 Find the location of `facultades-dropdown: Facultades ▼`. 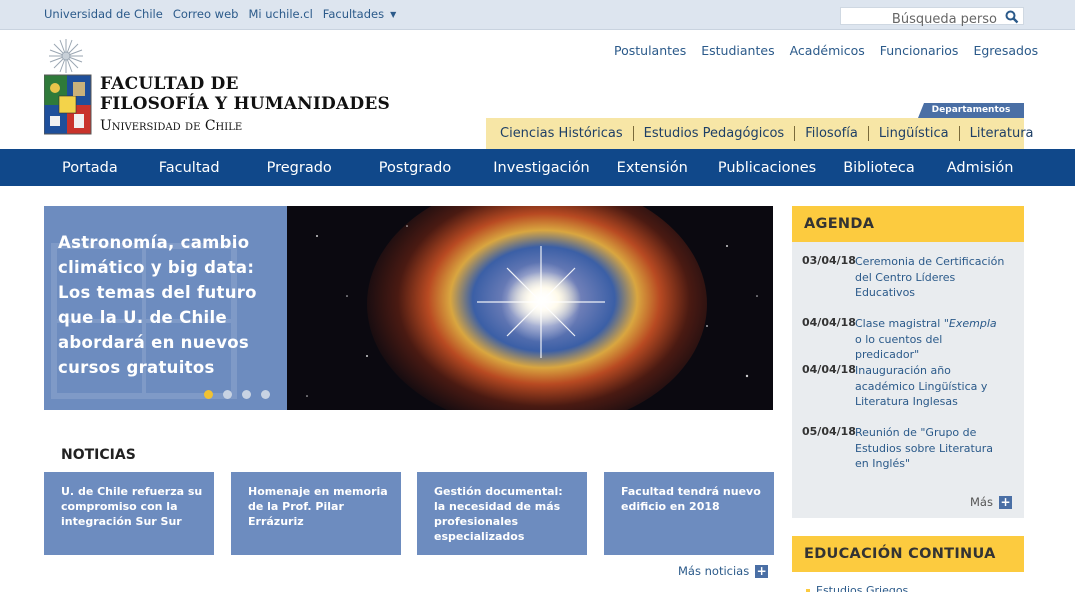

facultades-dropdown: Facultades ▼ is located at coordinates (360, 14).